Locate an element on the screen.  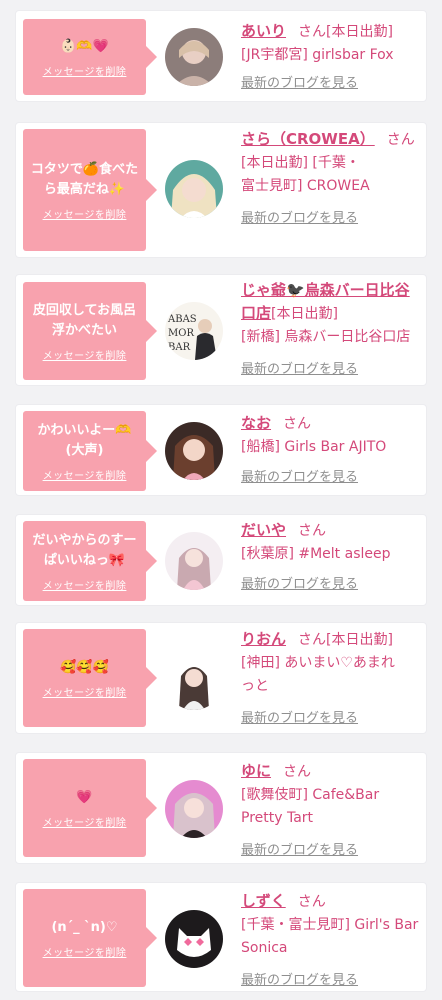
cast-name-link: あいり is located at coordinates (263, 31).